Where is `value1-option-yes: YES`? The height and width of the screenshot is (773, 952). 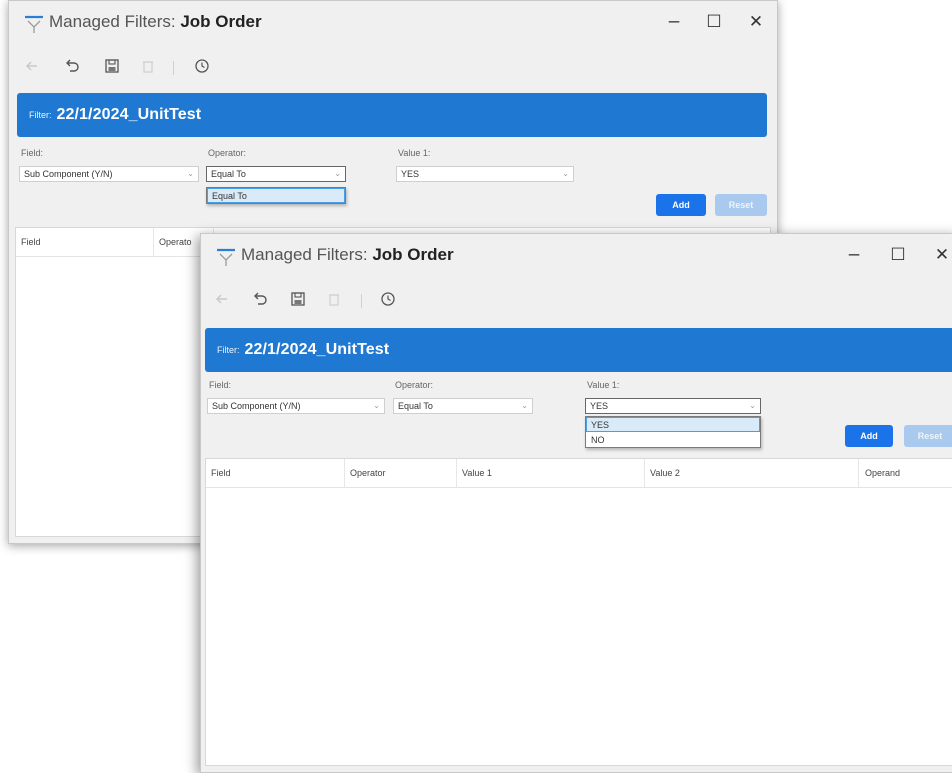
value1-option-yes: YES is located at coordinates (673, 424).